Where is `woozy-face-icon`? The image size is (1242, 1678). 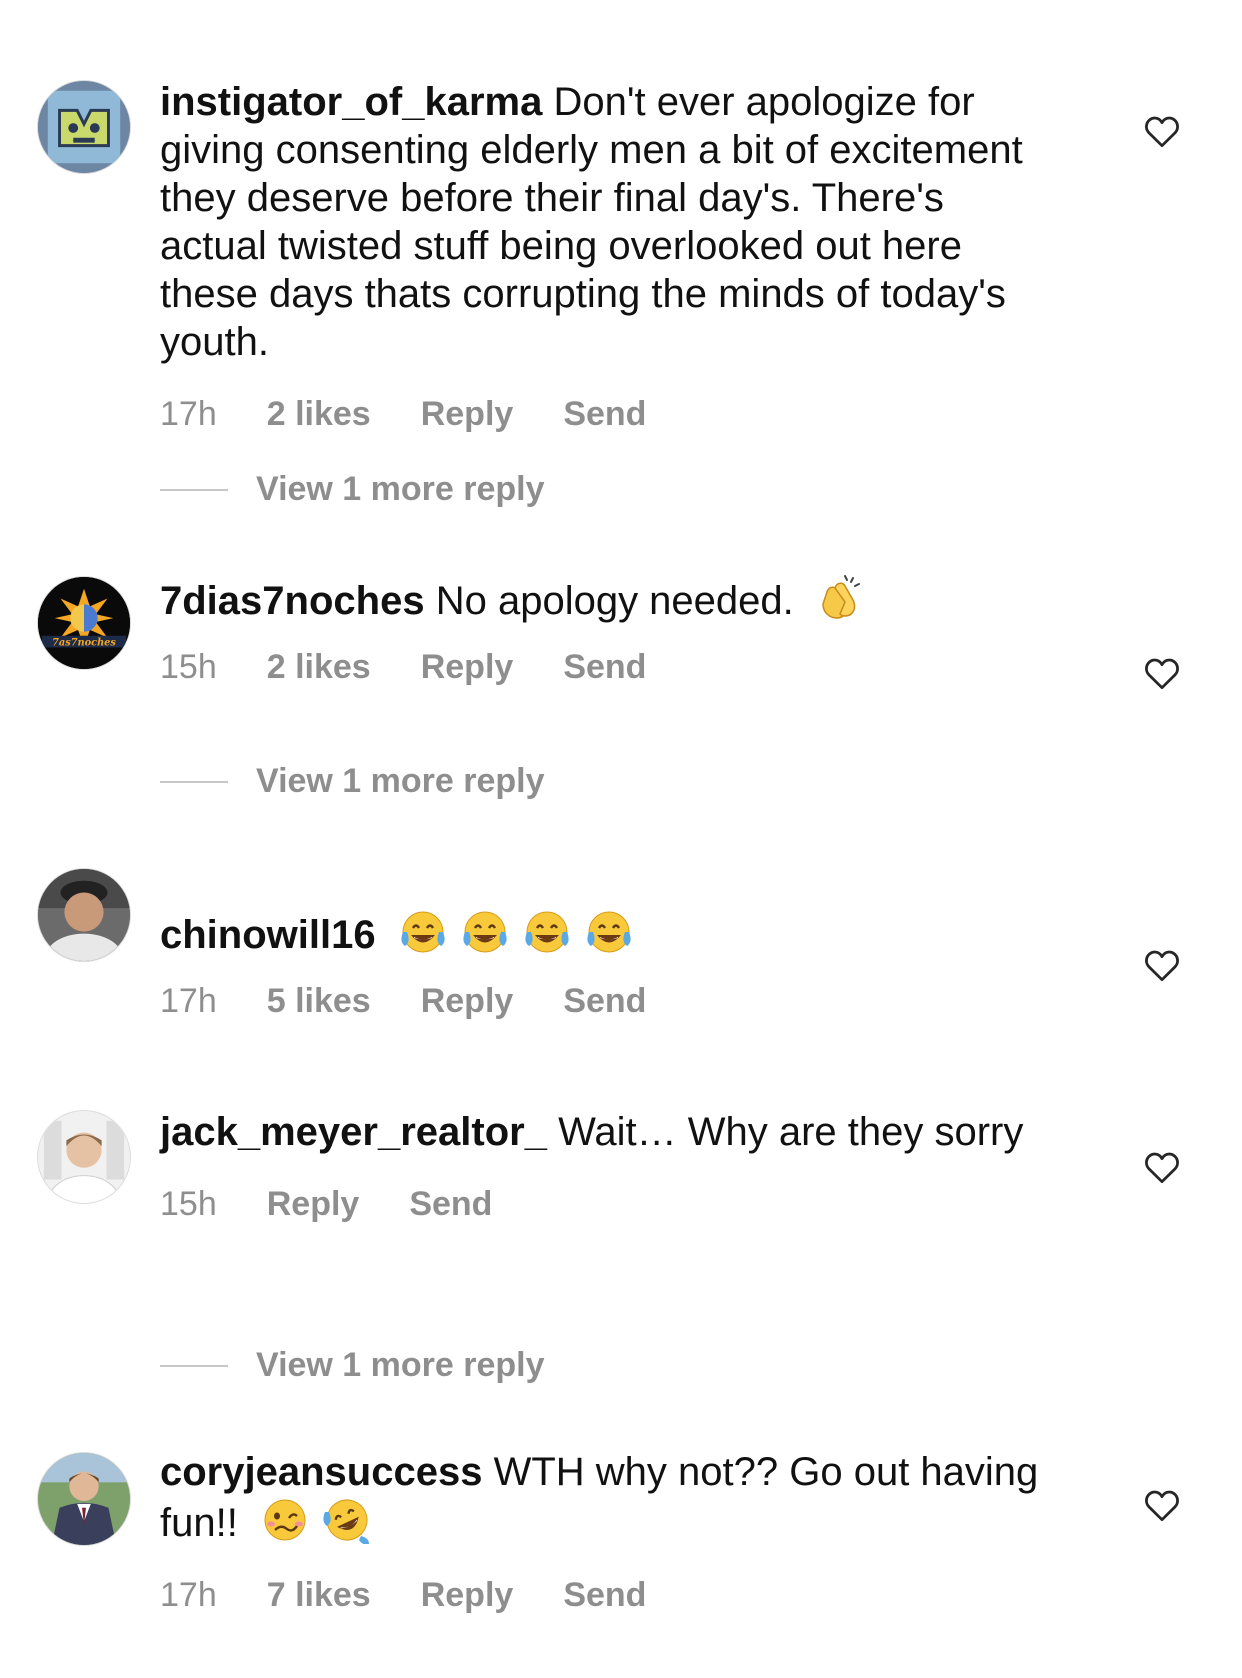
woozy-face-icon is located at coordinates (285, 1520).